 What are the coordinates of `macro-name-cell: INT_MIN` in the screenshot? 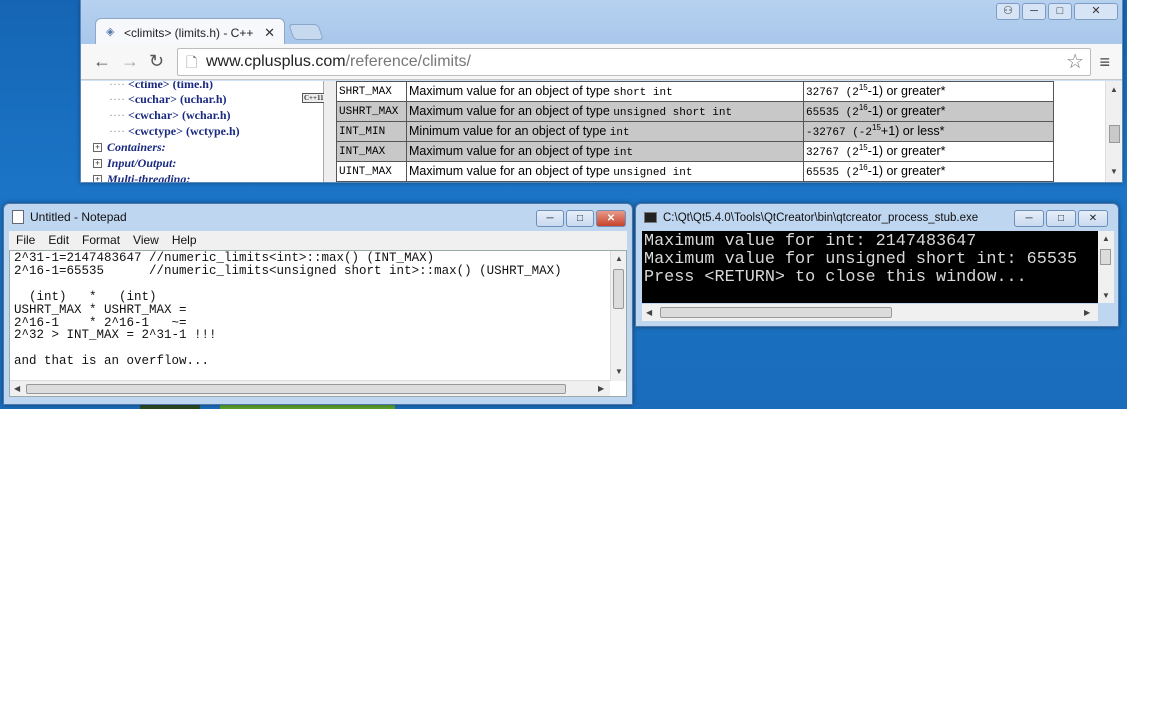 It's located at (371, 131).